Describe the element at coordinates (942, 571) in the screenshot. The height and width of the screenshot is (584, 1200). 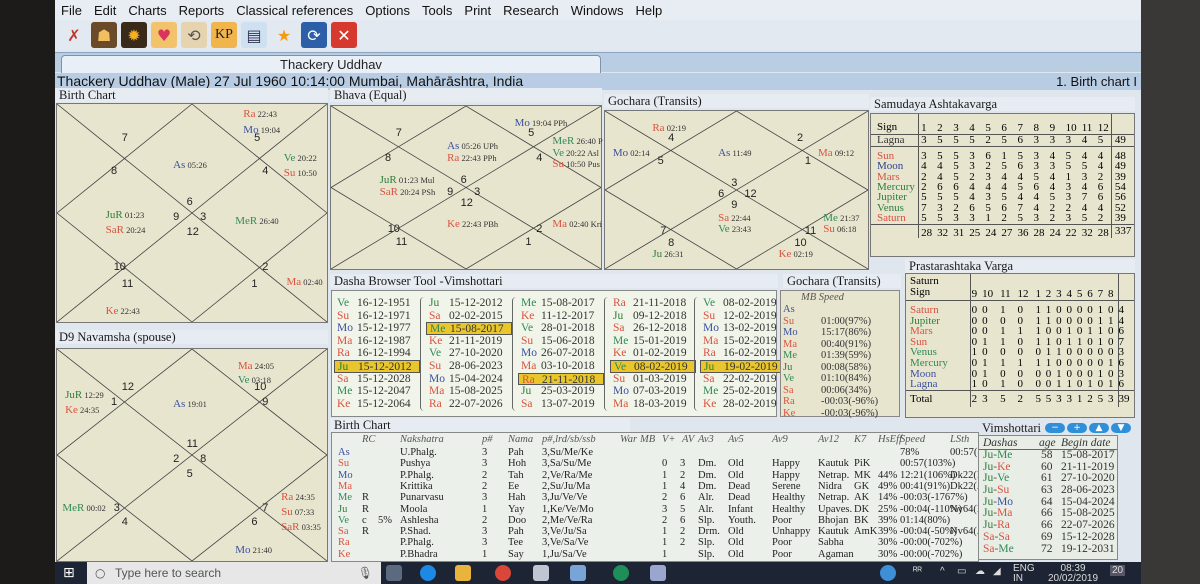
I see `show-hidden-icons: ^` at that location.